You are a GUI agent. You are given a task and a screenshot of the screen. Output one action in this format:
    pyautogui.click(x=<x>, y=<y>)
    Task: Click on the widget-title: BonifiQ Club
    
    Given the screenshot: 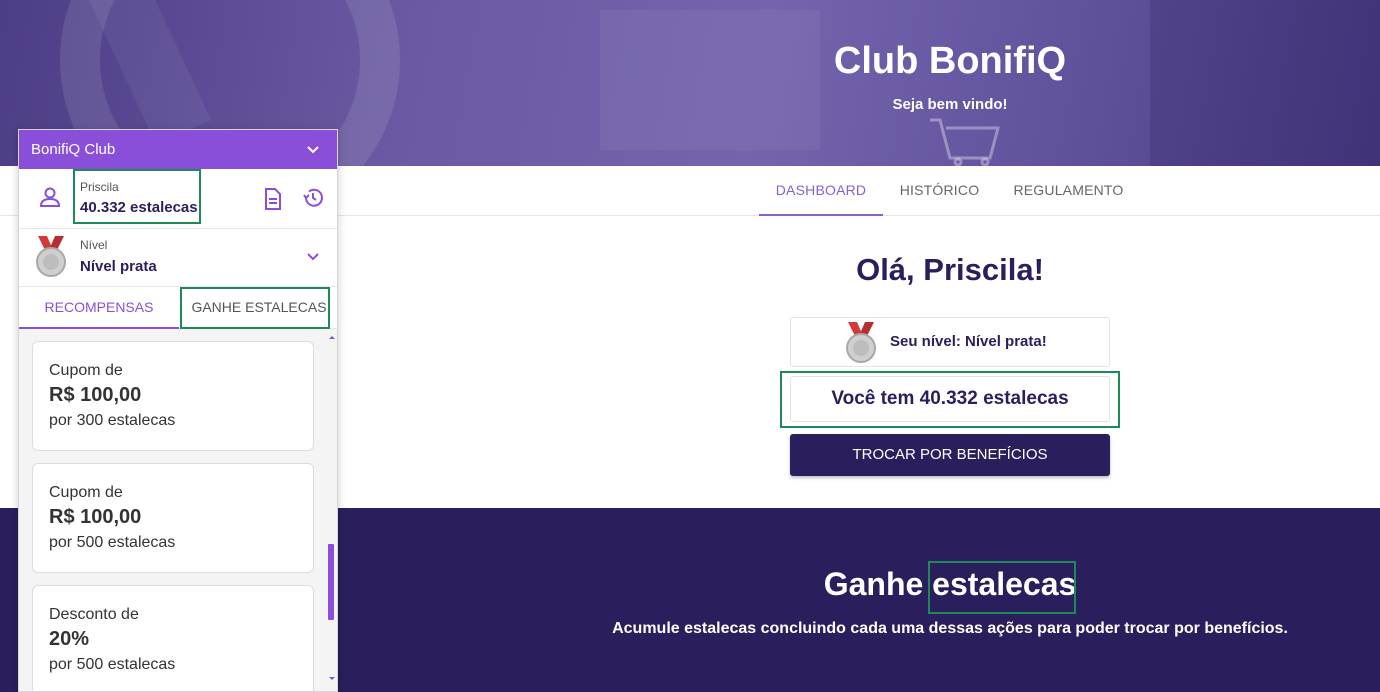 What is the action you would take?
    pyautogui.click(x=73, y=149)
    